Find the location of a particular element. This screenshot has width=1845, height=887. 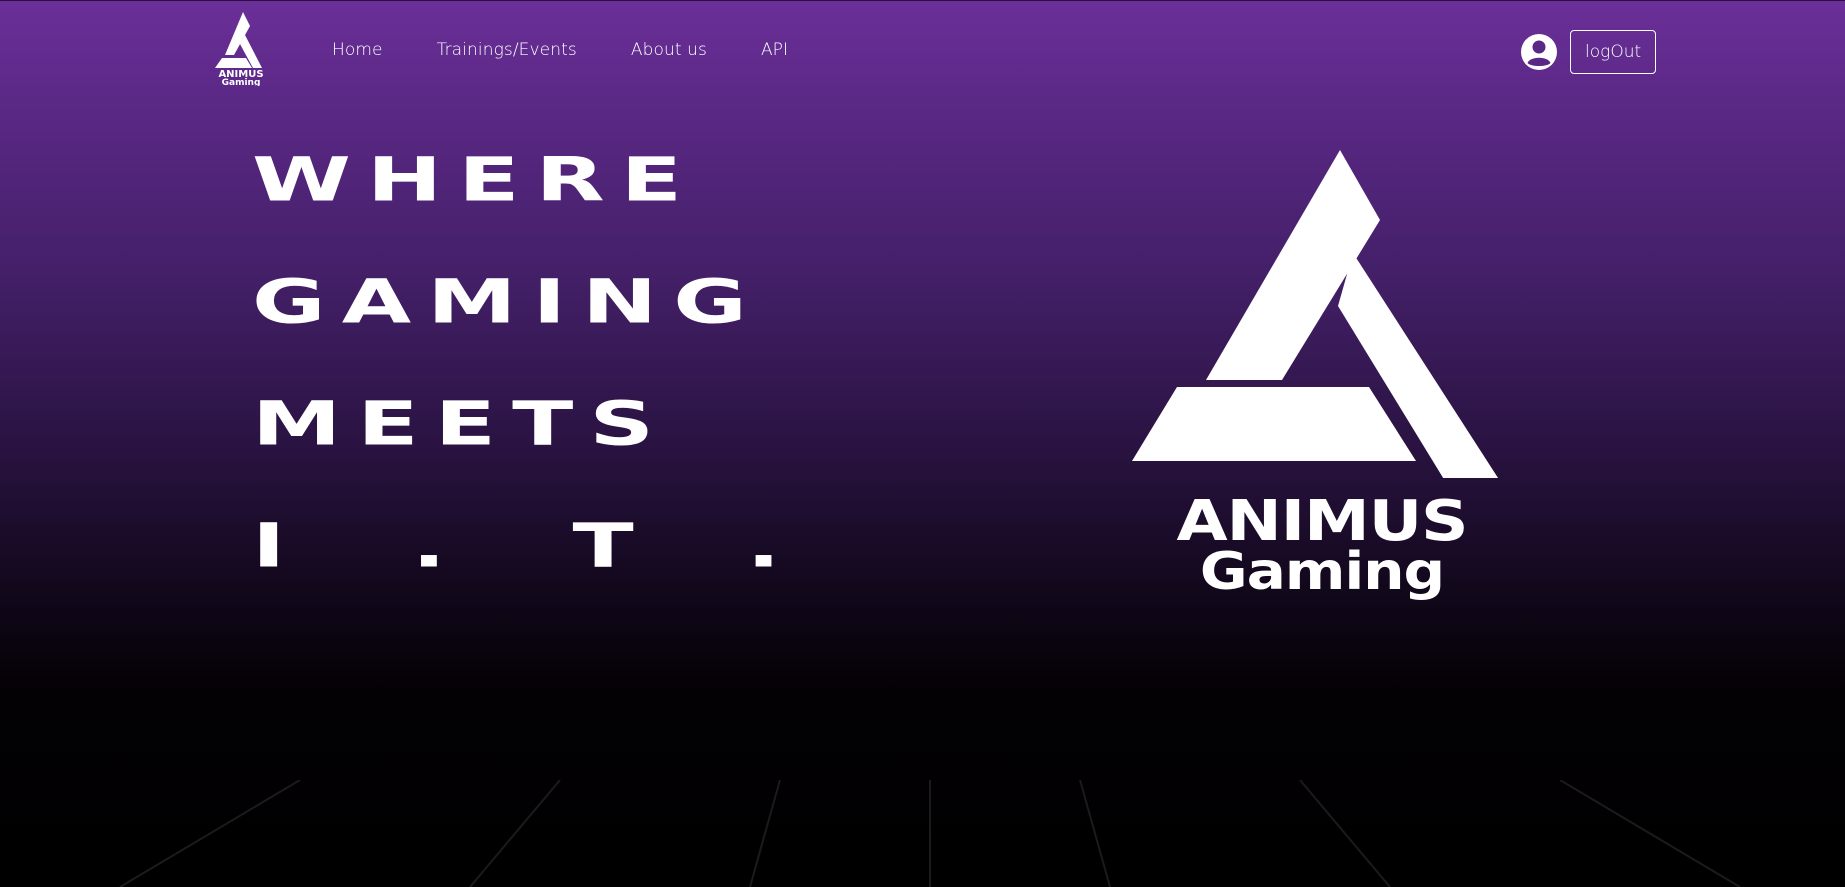

logout-button: logOut is located at coordinates (1613, 52).